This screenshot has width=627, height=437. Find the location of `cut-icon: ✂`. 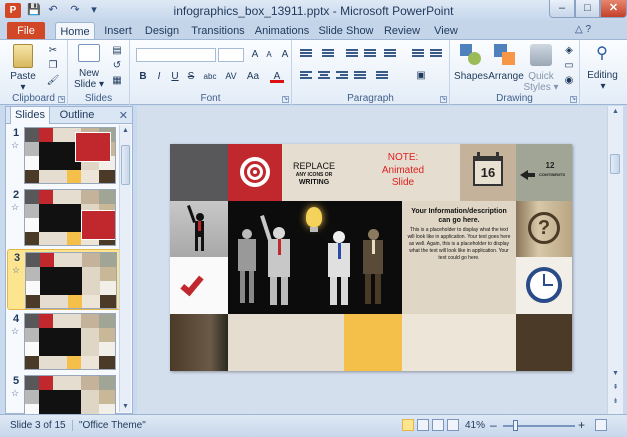

cut-icon: ✂ is located at coordinates (53, 50).